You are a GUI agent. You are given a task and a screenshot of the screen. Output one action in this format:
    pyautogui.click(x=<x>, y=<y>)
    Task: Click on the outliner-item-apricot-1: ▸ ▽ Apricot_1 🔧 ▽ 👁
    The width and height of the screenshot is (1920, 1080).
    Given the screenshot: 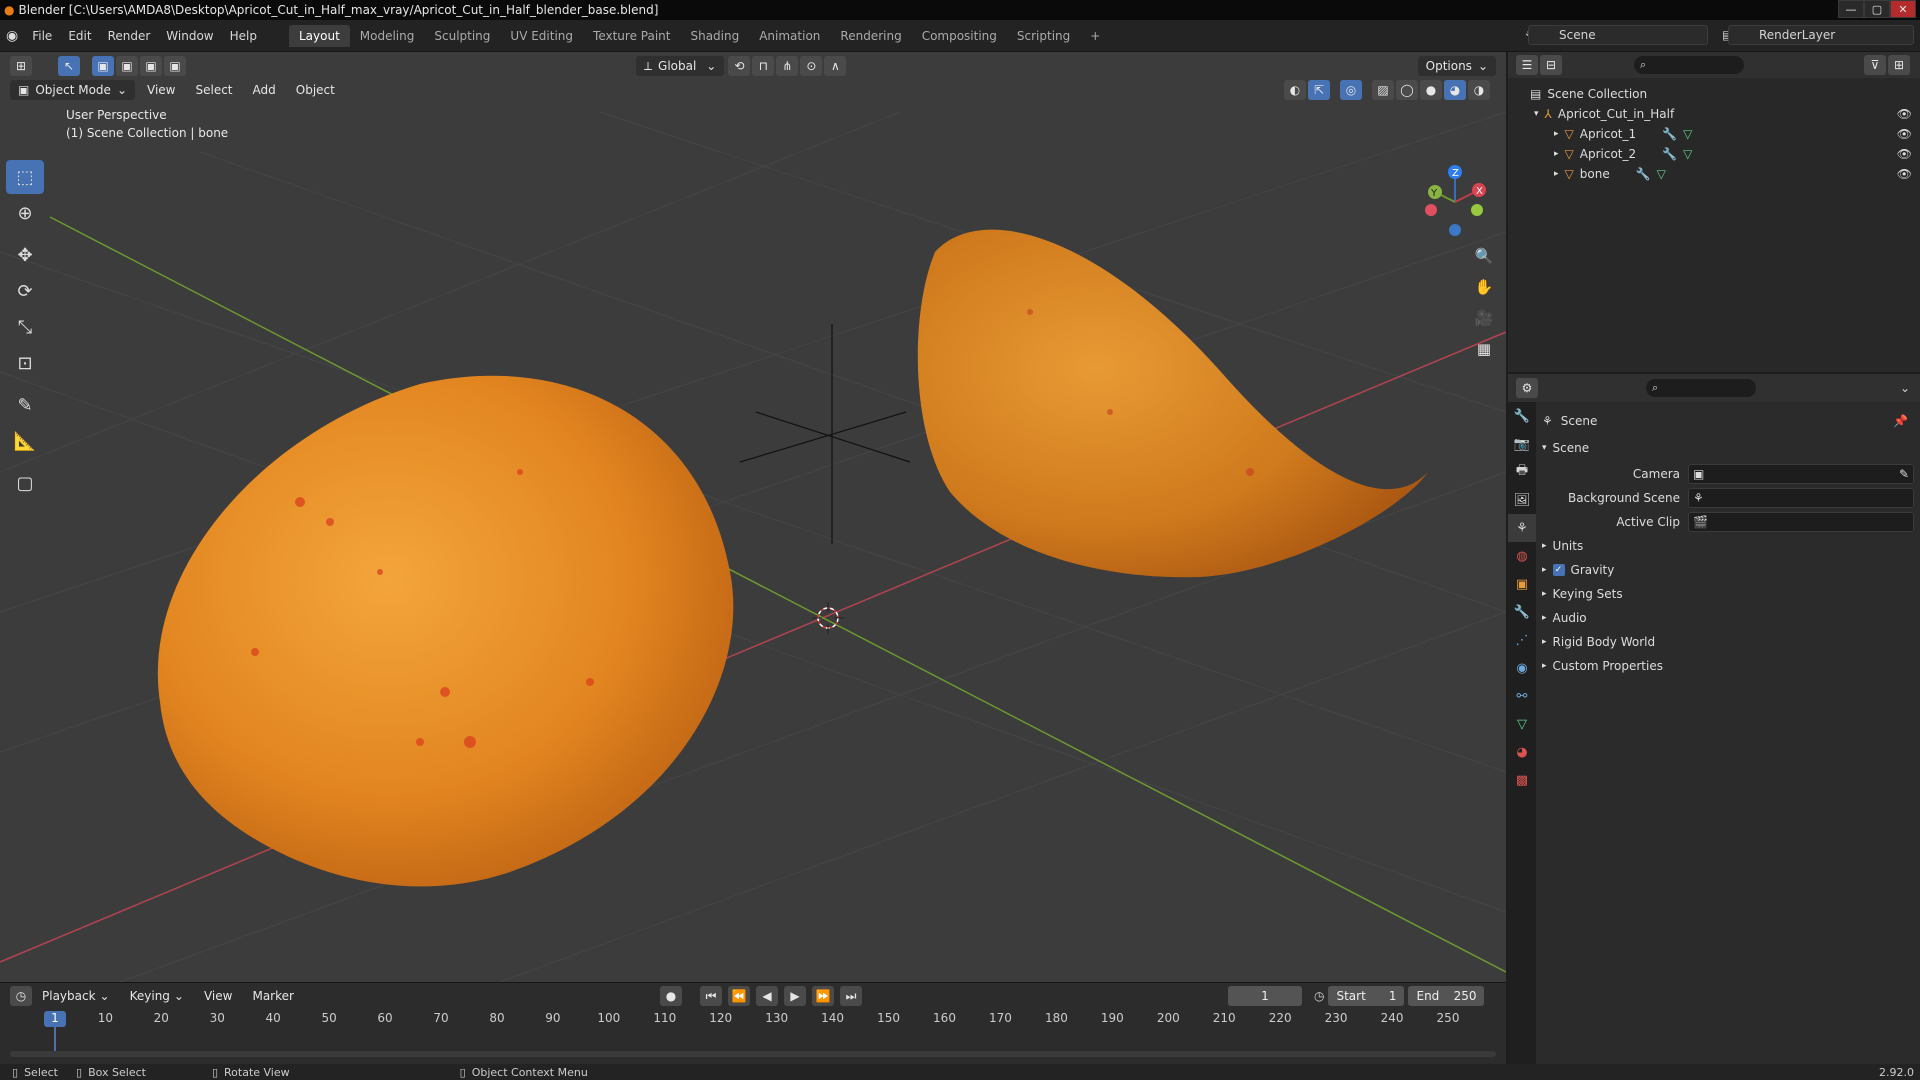 What is the action you would take?
    pyautogui.click(x=1714, y=134)
    